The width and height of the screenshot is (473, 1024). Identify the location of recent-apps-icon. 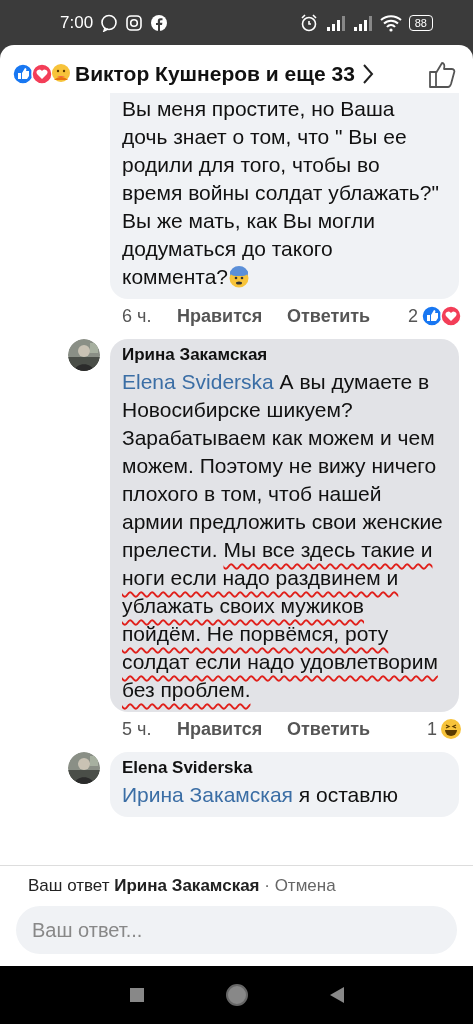
(136, 995).